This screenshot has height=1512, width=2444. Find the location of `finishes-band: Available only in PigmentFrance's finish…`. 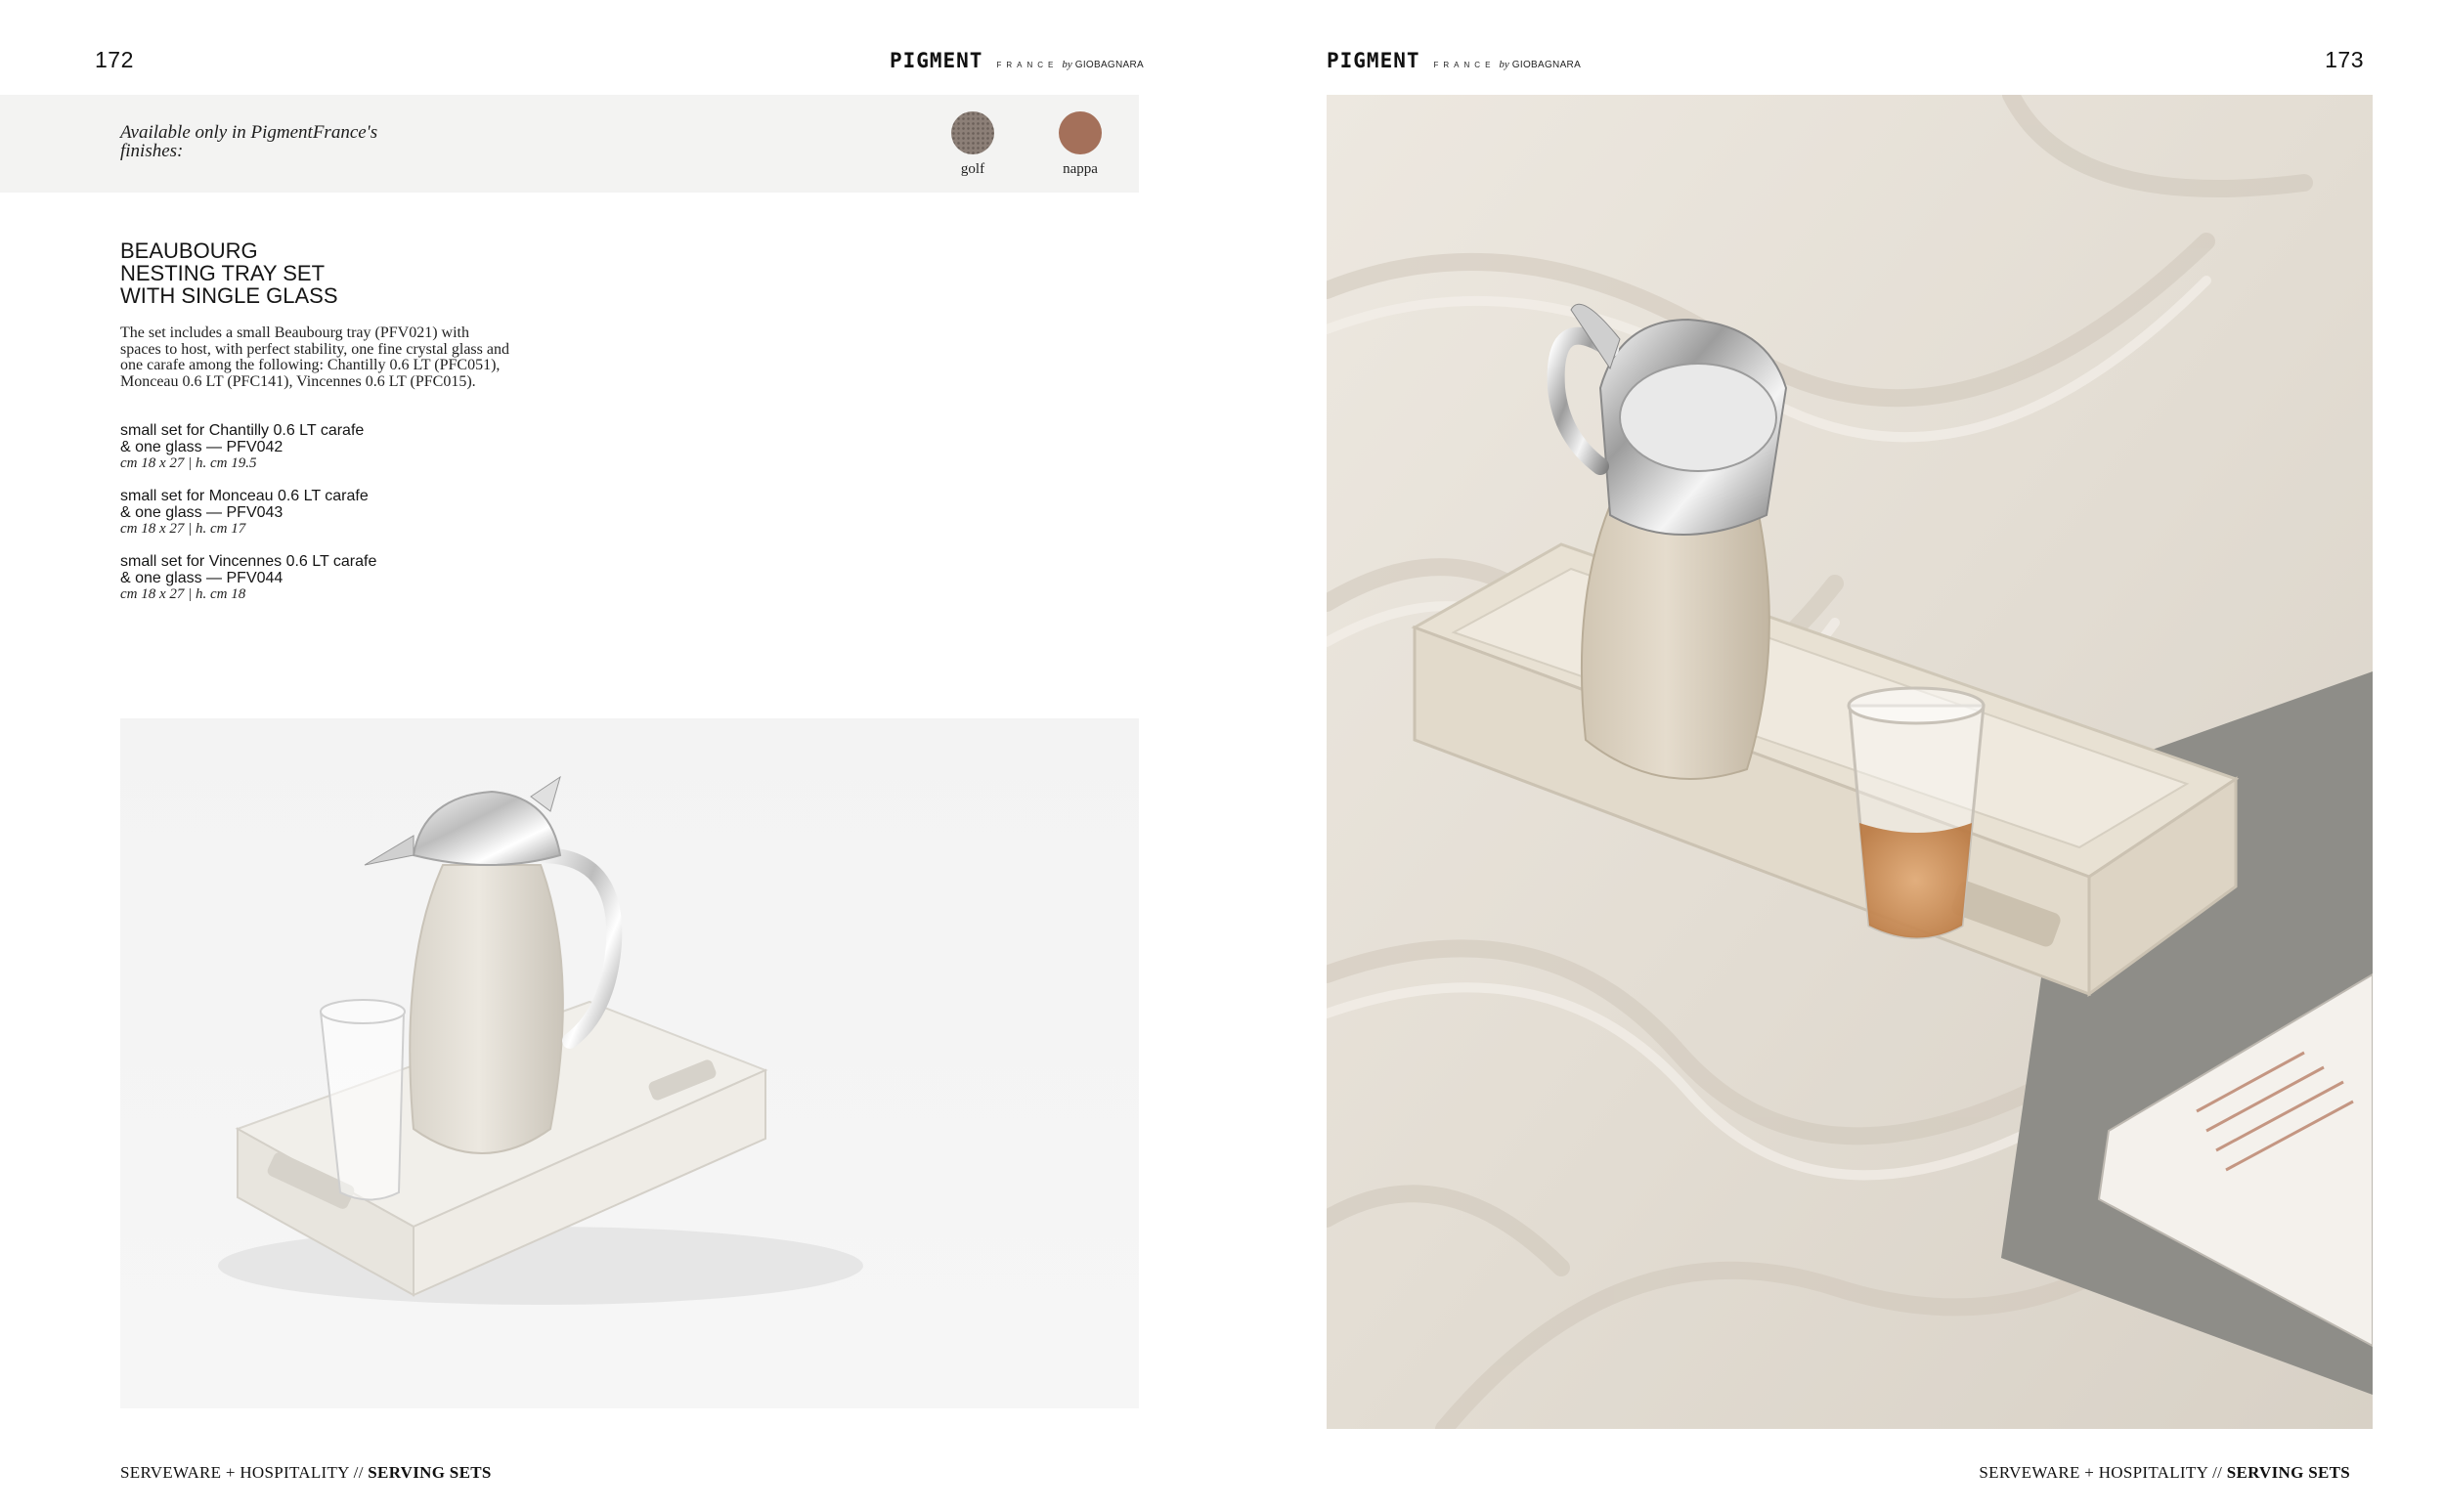

finishes-band: Available only in PigmentFrance's finish… is located at coordinates (569, 144).